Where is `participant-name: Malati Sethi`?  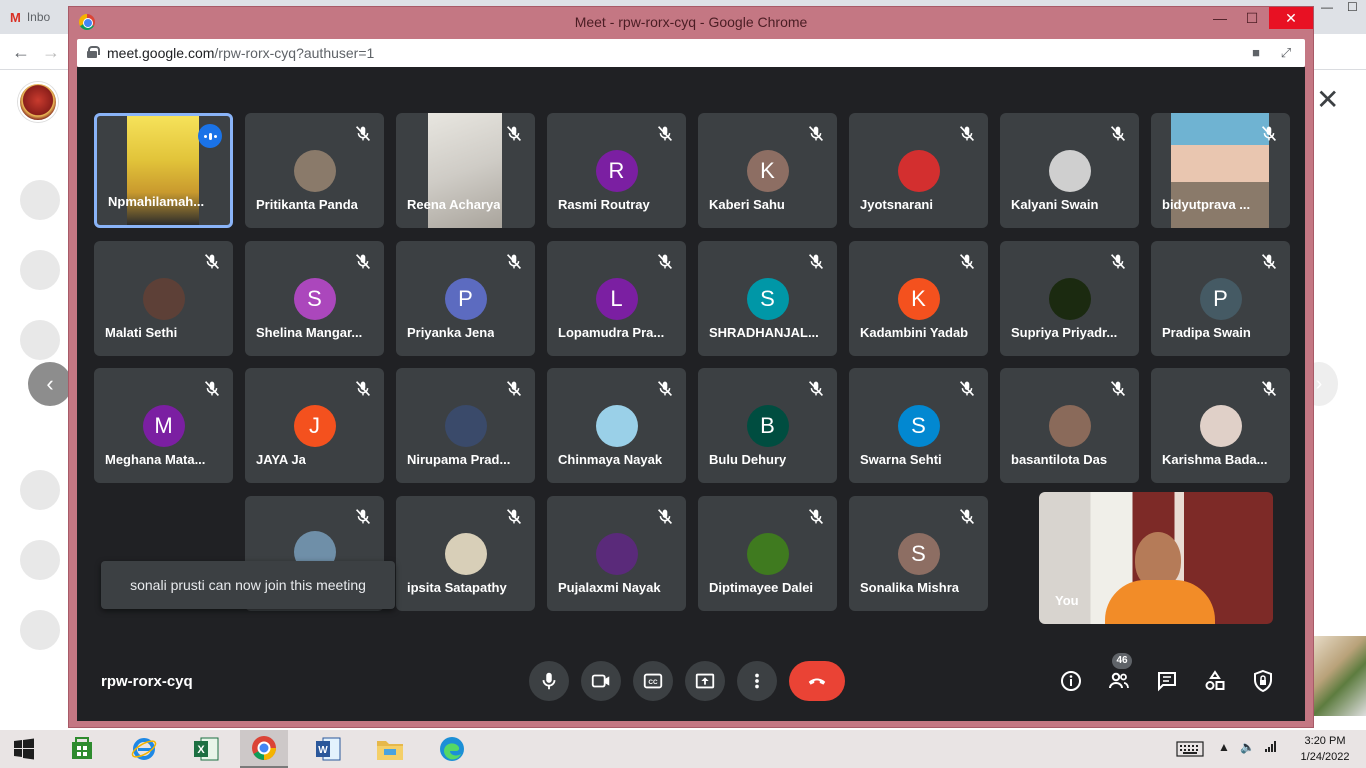 participant-name: Malati Sethi is located at coordinates (141, 332).